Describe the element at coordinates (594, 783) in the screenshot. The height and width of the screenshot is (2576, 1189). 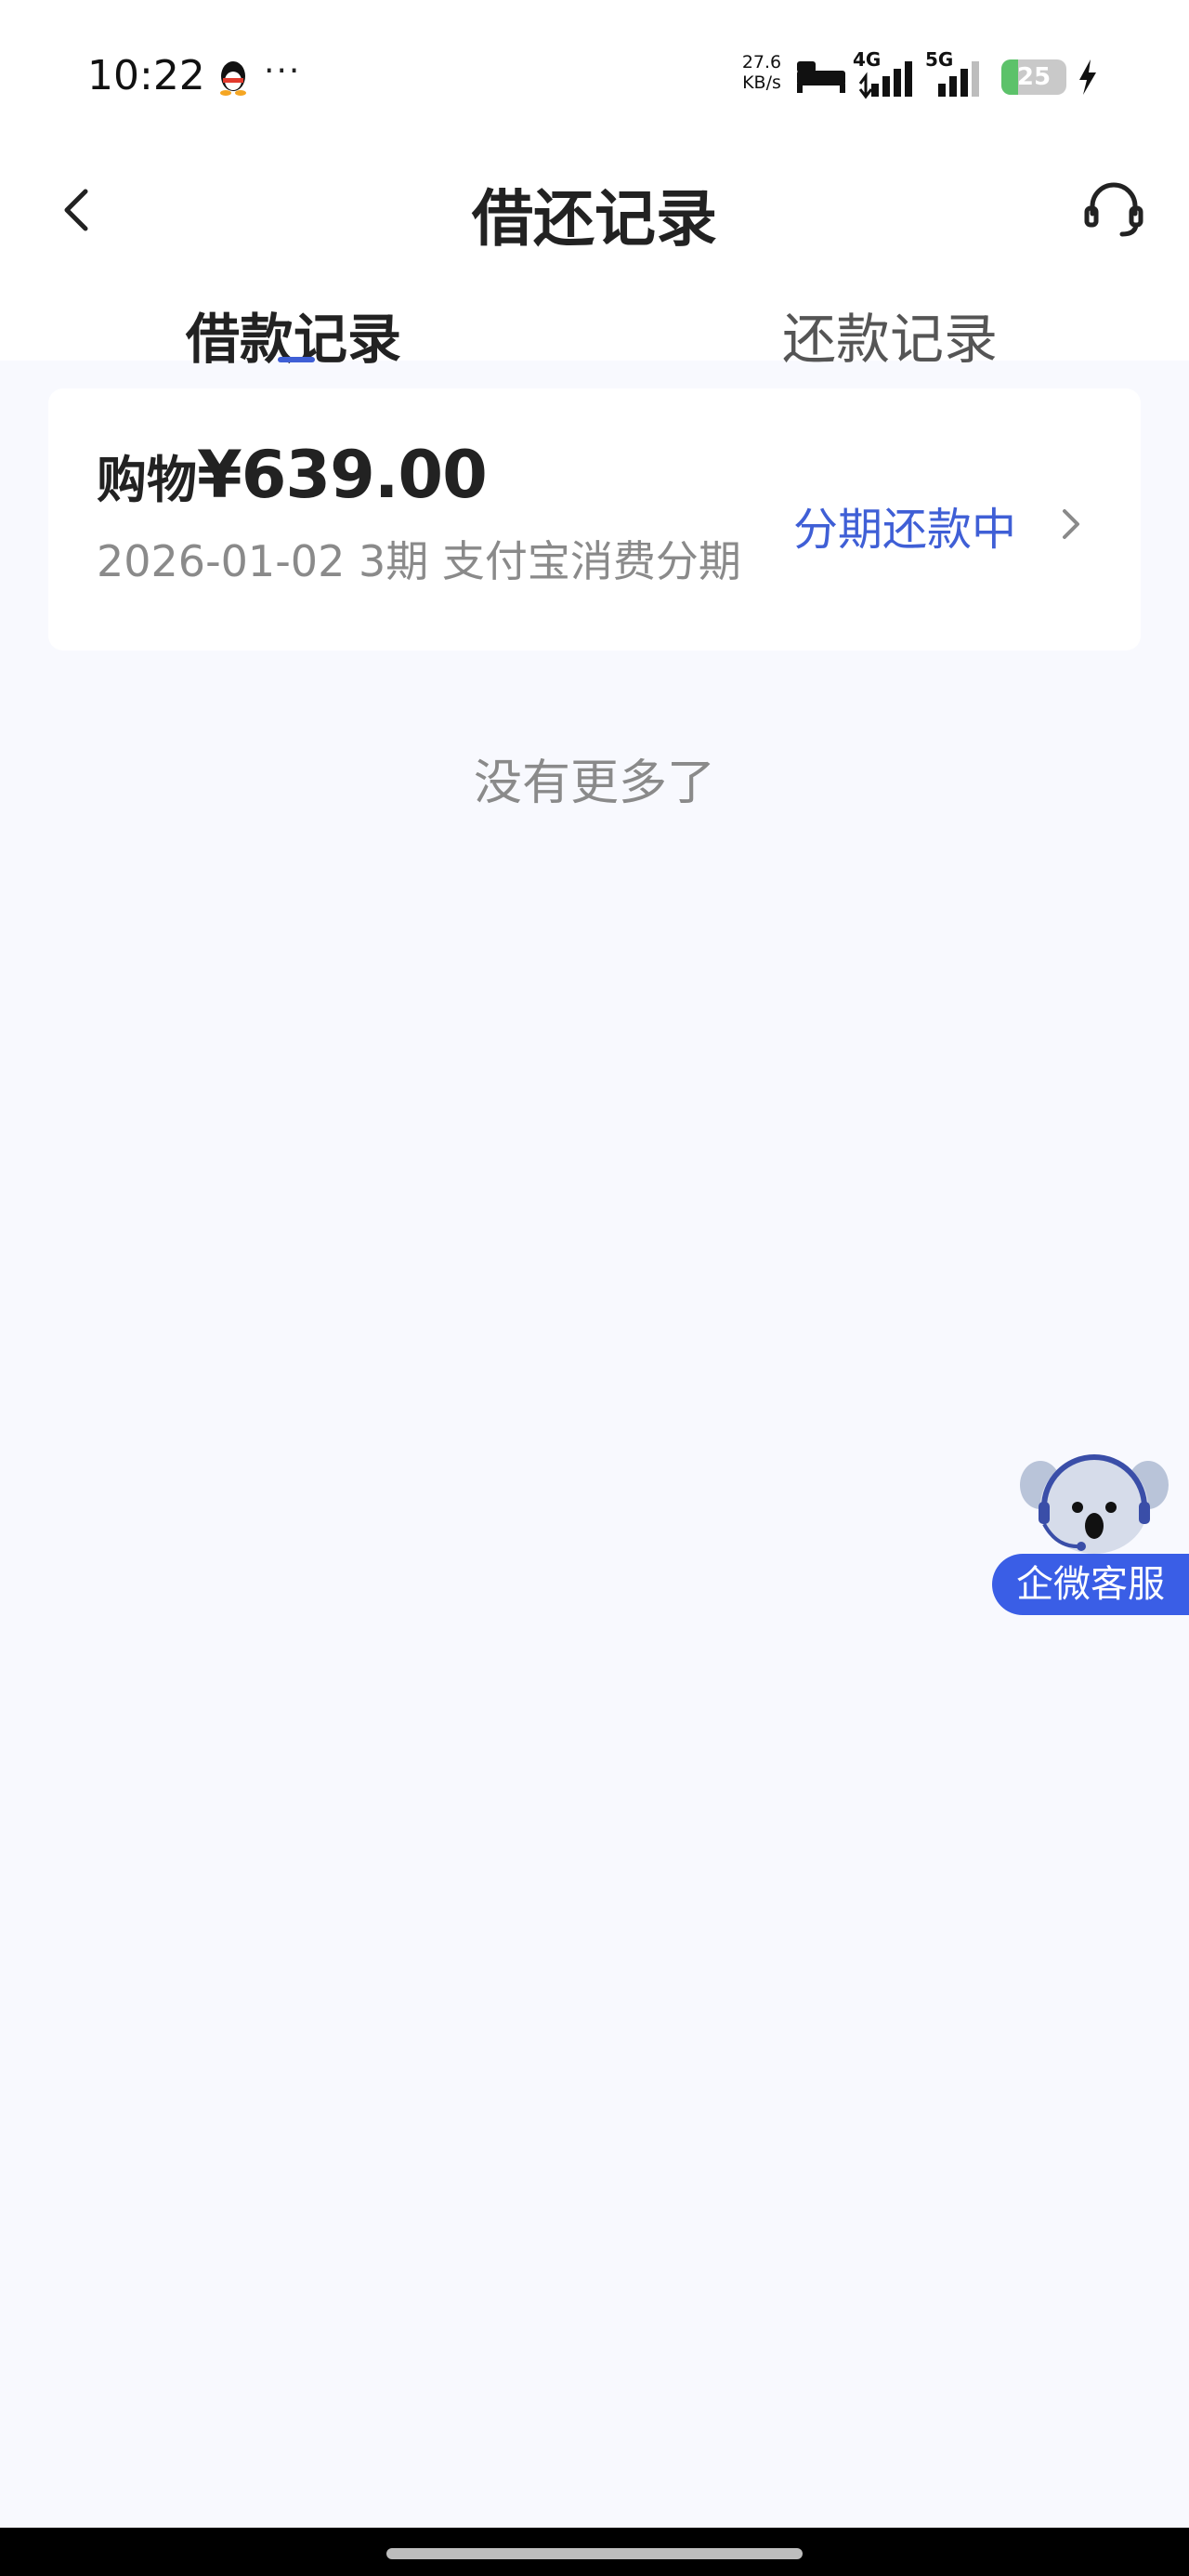
I see `list-end-text: 没有更多了` at that location.